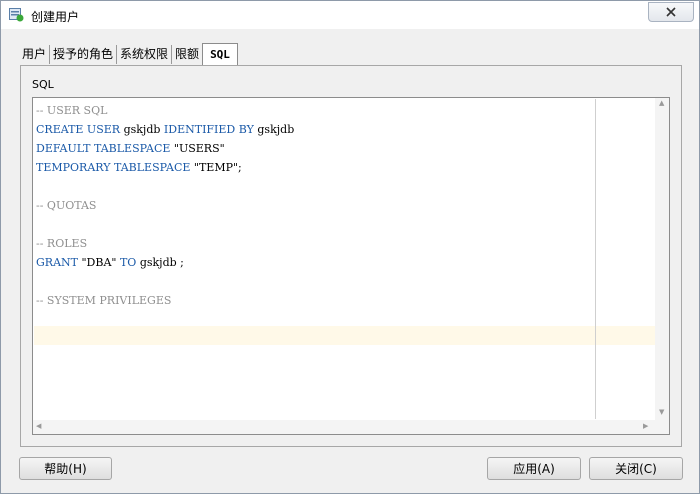 The image size is (700, 494). I want to click on sql-text: "USERS", so click(199, 148).